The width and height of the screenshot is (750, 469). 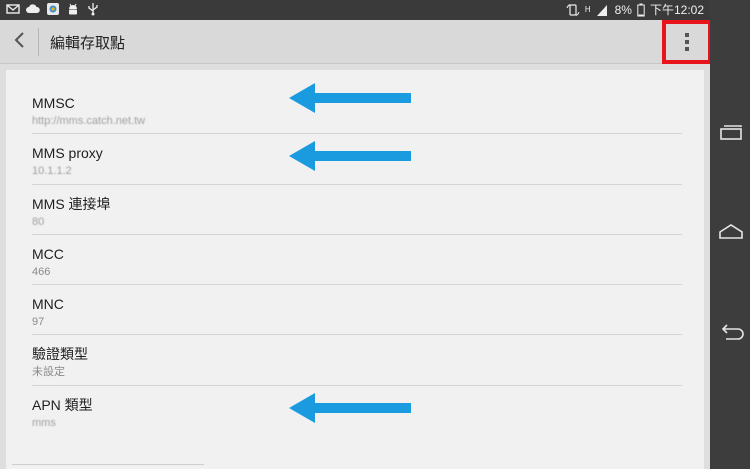 I want to click on annotation-arrow-mms-proxy, so click(x=350, y=156).